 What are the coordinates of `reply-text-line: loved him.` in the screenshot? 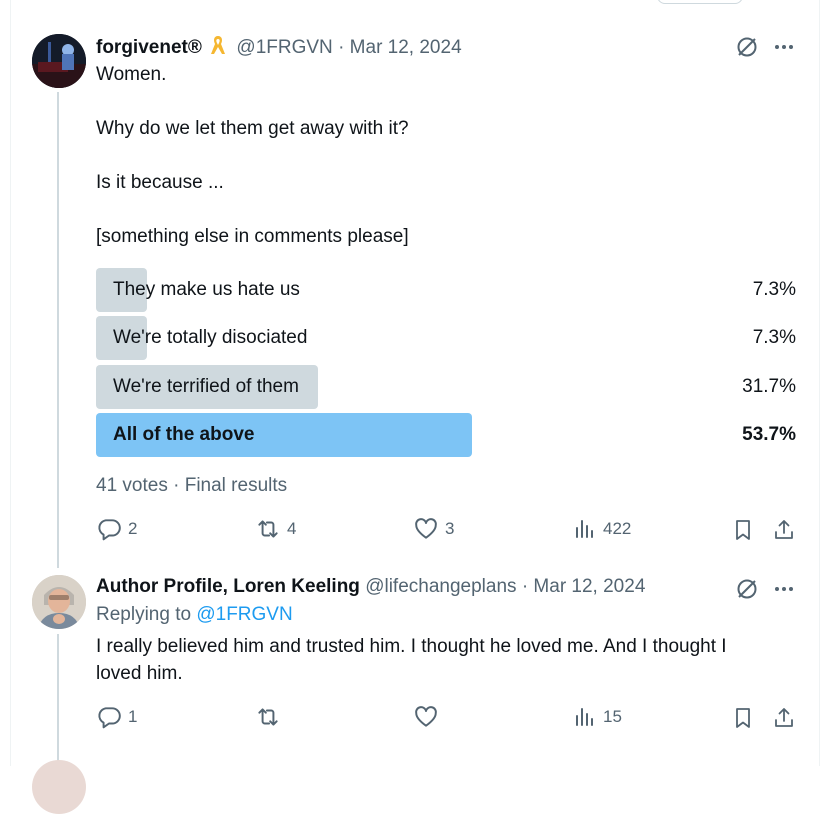 It's located at (139, 673).